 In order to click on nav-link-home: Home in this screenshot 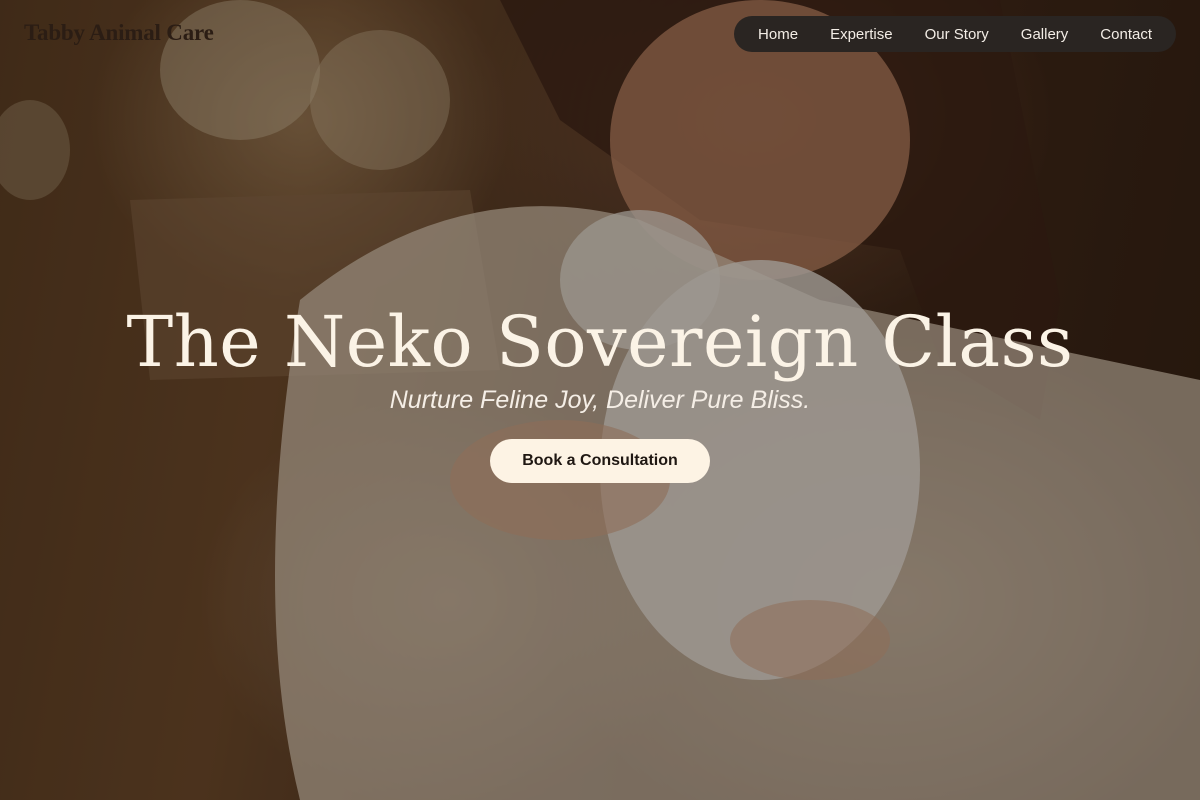, I will do `click(778, 34)`.